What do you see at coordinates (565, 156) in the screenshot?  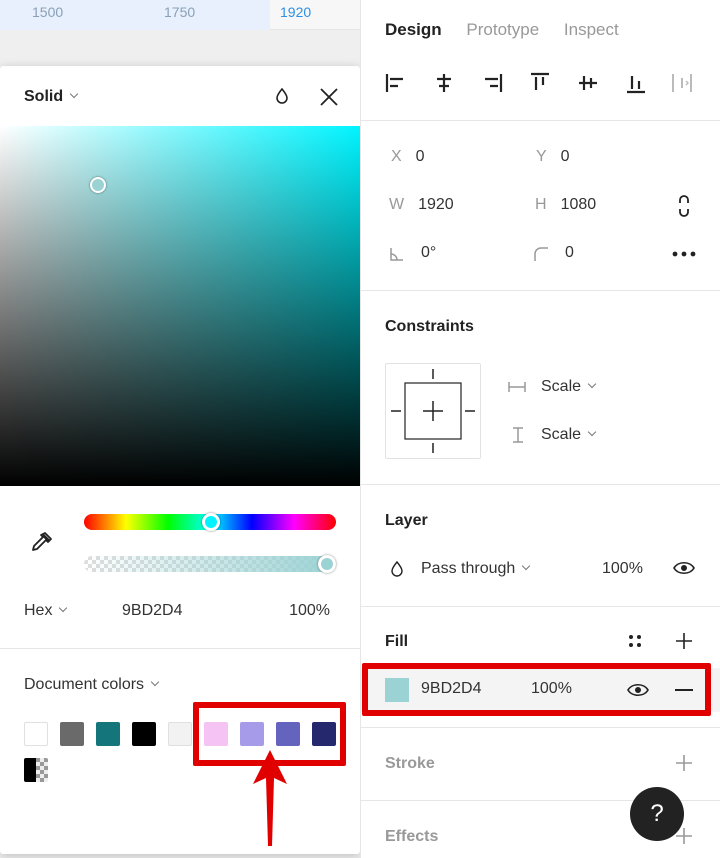 I see `y-value: 0` at bounding box center [565, 156].